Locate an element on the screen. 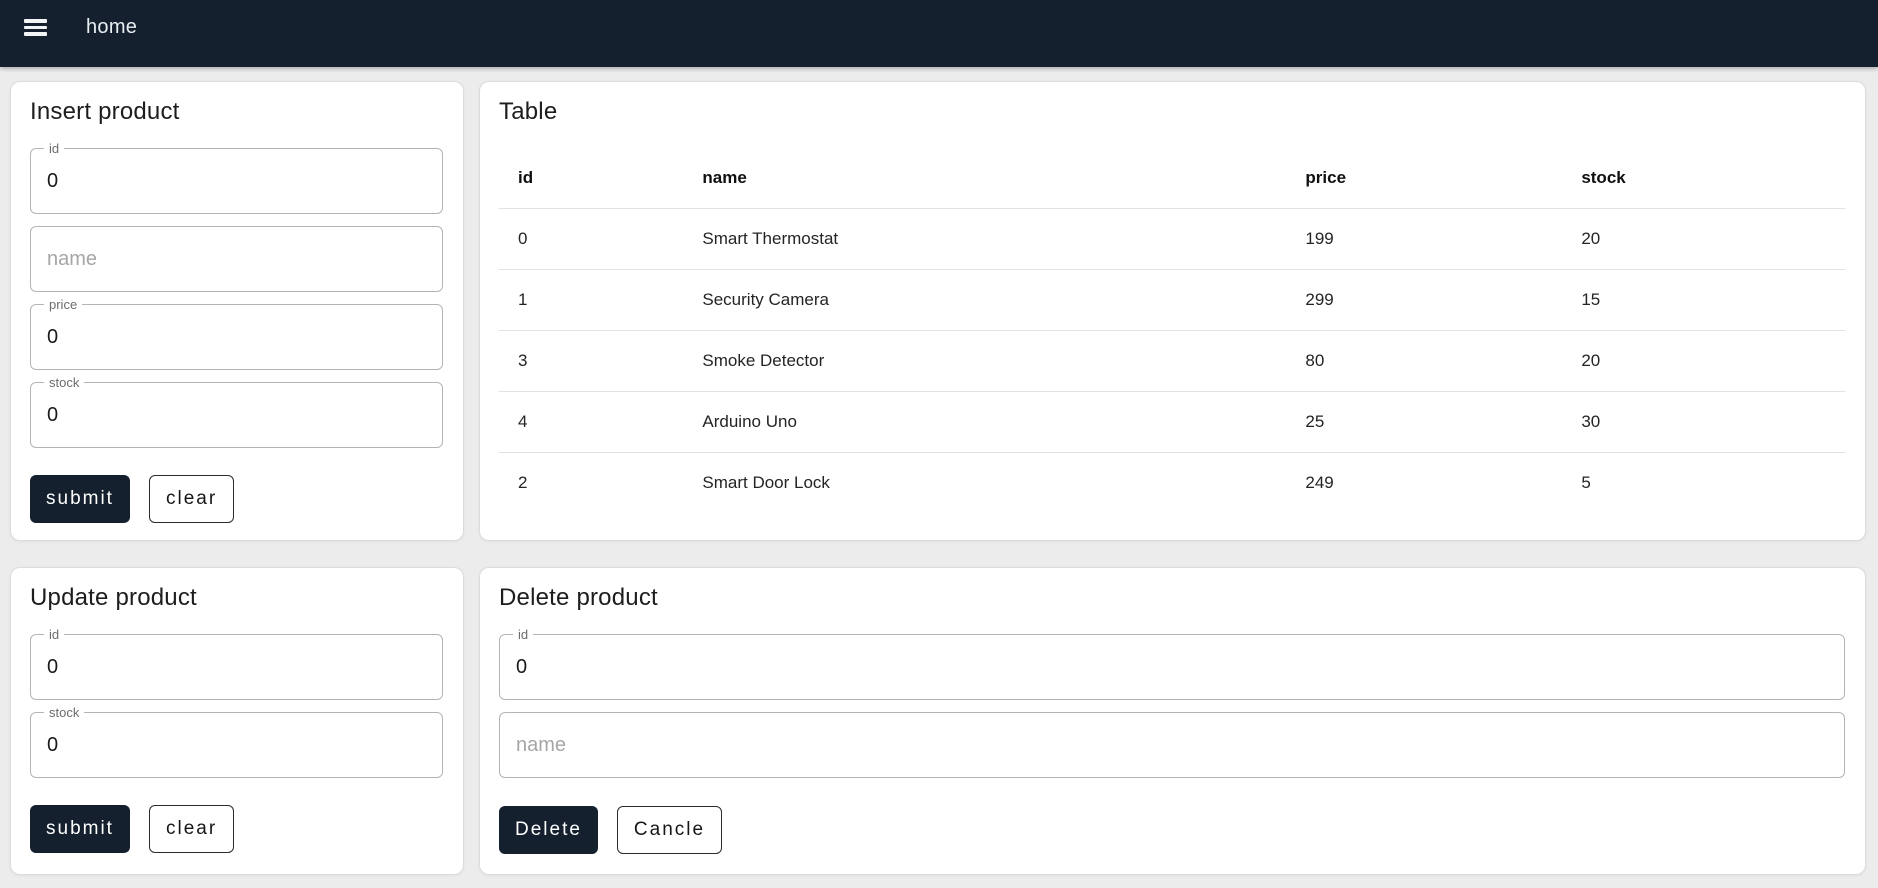 The width and height of the screenshot is (1878, 888). insert-stock-input is located at coordinates (236, 415).